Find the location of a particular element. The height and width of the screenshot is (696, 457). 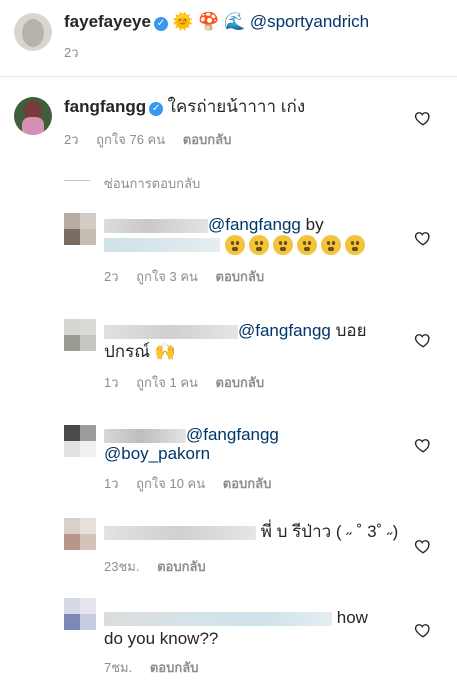

reply-line-1: พี่ บ รีป่าว ( ˶ ˚ 3˚ ˶) is located at coordinates (251, 532).